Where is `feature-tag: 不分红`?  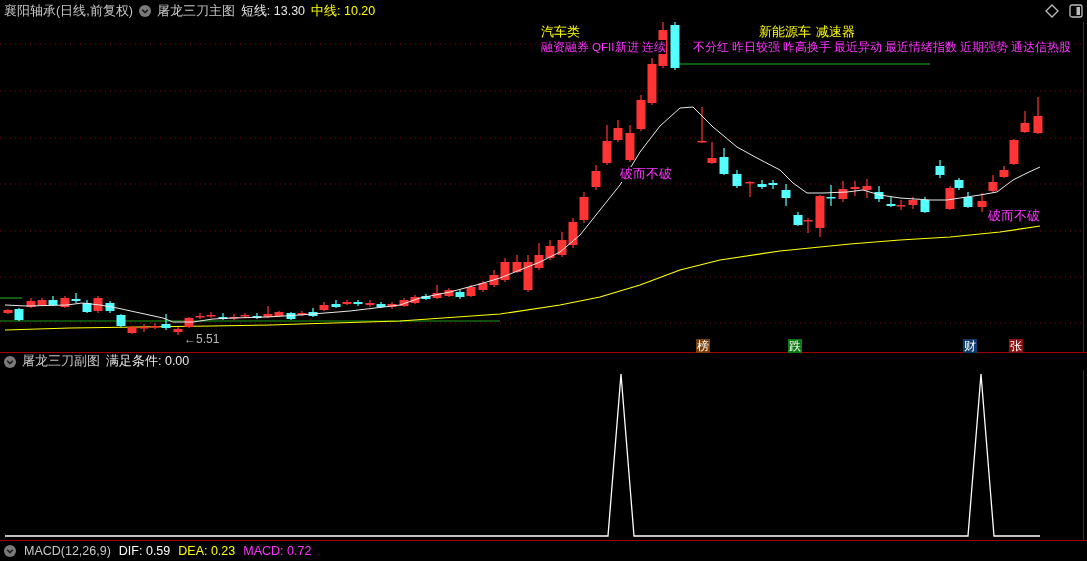
feature-tag: 不分红 is located at coordinates (710, 47).